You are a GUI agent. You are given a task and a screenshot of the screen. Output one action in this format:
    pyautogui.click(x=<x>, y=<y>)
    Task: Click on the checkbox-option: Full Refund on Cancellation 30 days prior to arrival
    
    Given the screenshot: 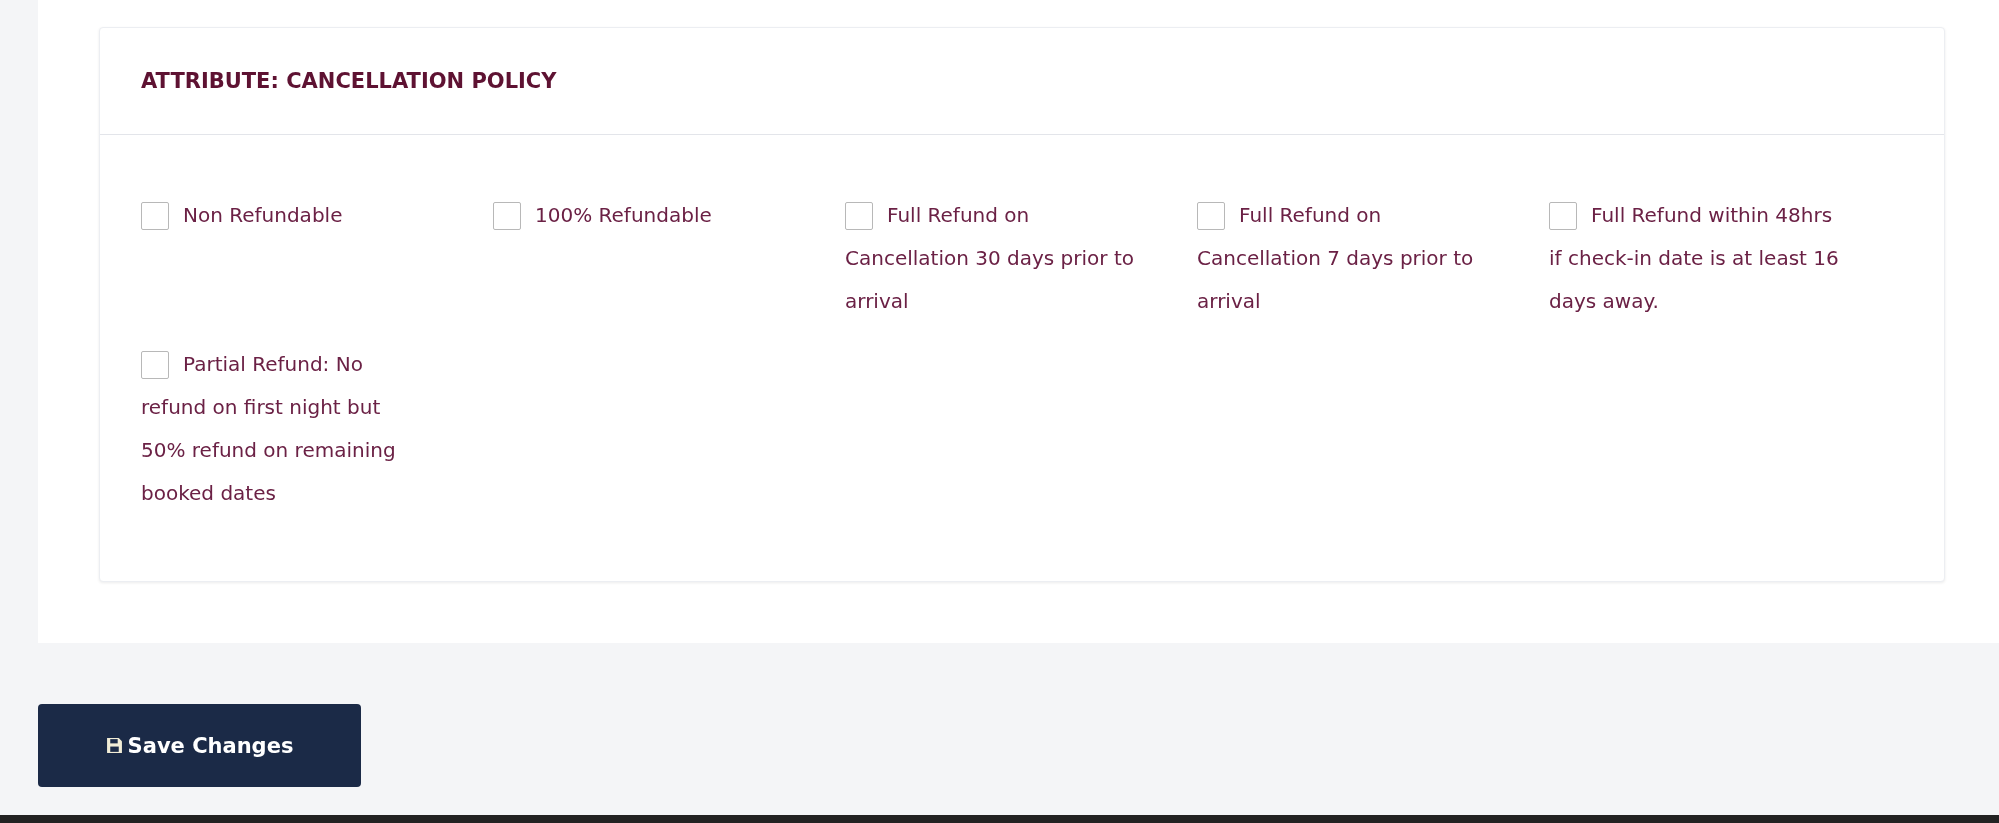 What is the action you would take?
    pyautogui.click(x=990, y=258)
    